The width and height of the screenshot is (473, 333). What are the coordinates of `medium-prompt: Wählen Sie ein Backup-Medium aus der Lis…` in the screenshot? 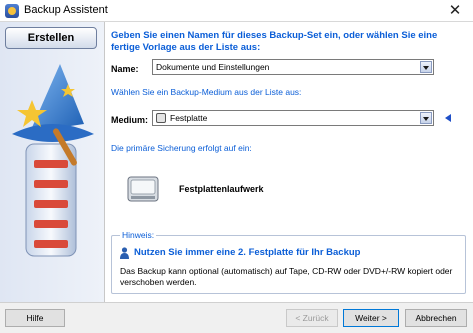 It's located at (206, 92).